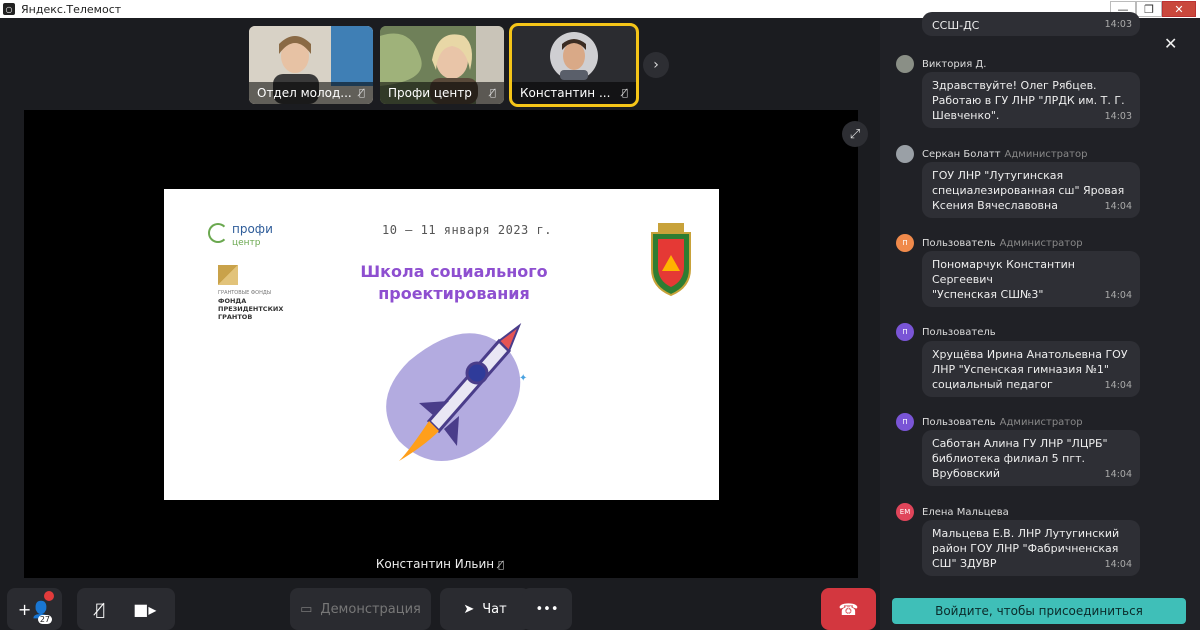 The width and height of the screenshot is (1200, 630). I want to click on coat-of-arms-icon, so click(671, 260).